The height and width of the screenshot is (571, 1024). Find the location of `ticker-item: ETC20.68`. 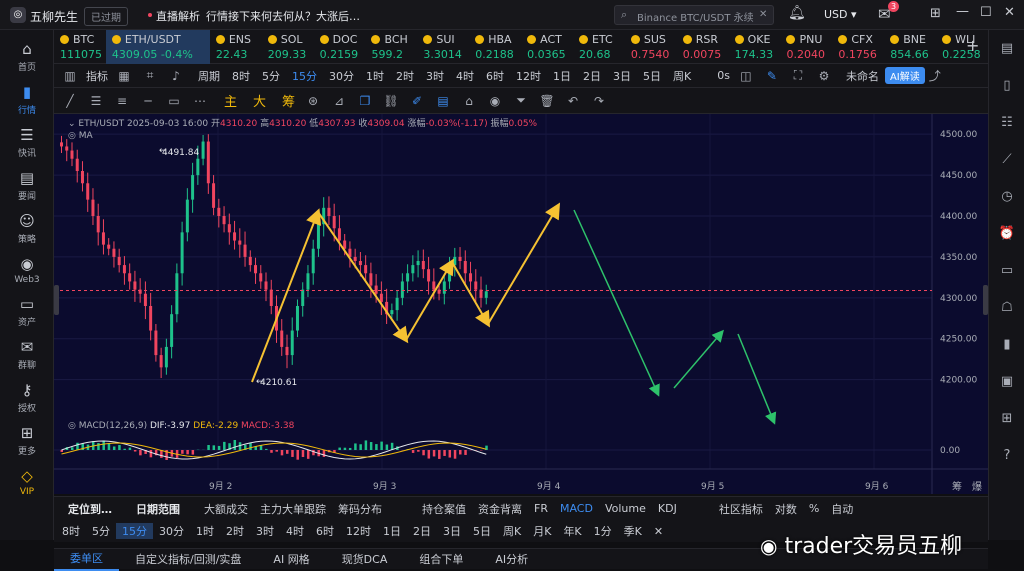

ticker-item: ETC20.68 is located at coordinates (599, 47).